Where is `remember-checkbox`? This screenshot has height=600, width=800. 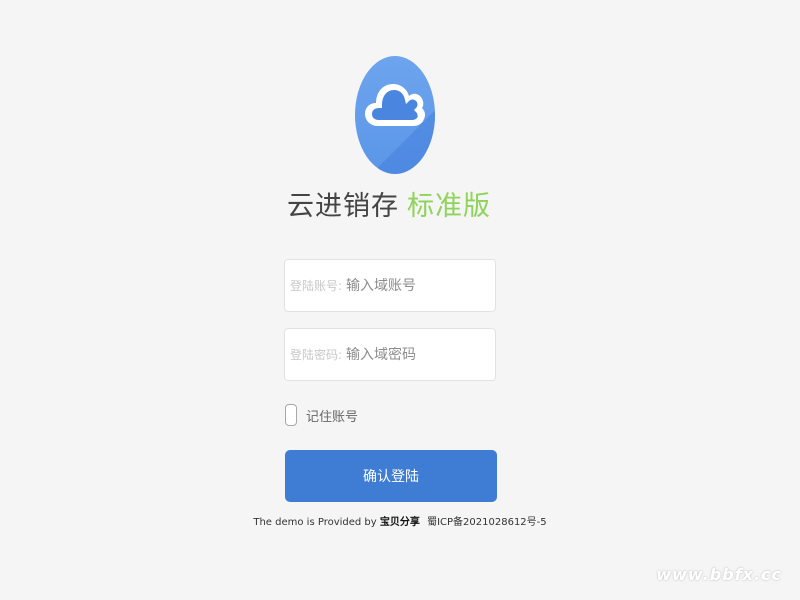 remember-checkbox is located at coordinates (291, 415).